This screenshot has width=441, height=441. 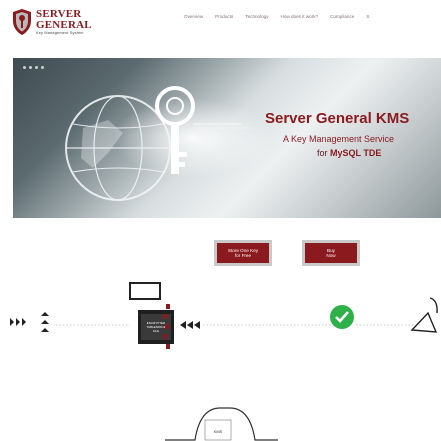 I want to click on hero-subtitle: A Key Management Service, so click(x=339, y=139).